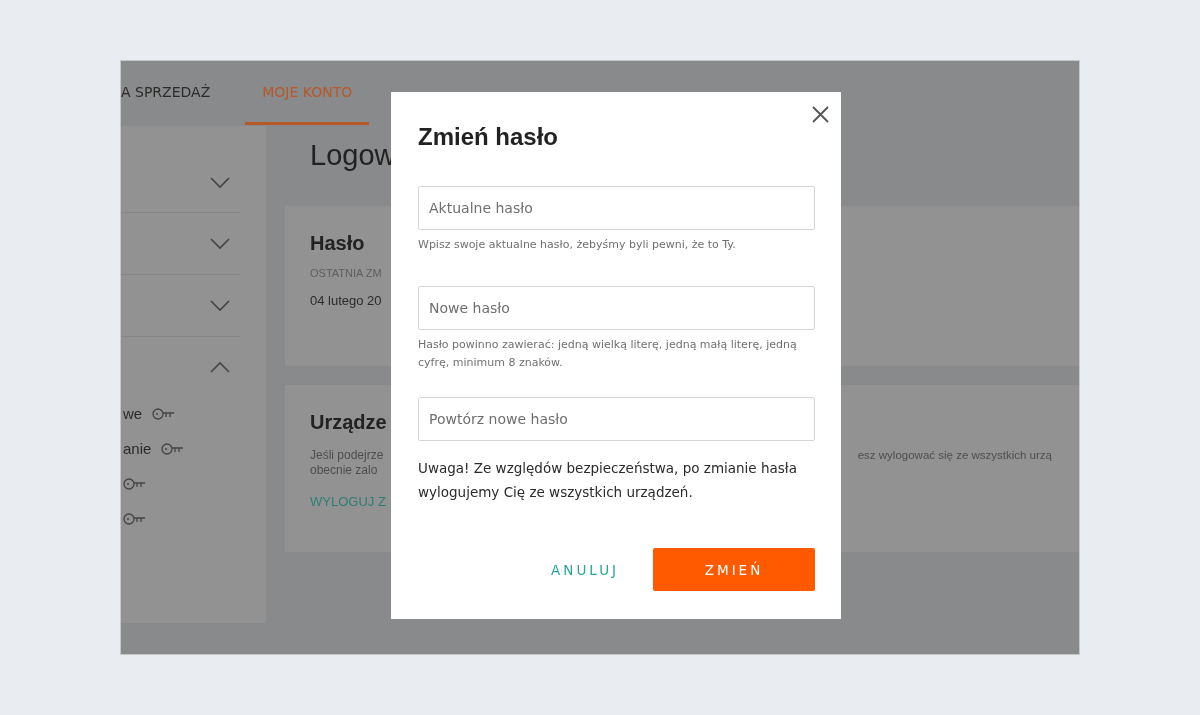 This screenshot has height=715, width=1200. What do you see at coordinates (820, 114) in the screenshot?
I see `close-icon` at bounding box center [820, 114].